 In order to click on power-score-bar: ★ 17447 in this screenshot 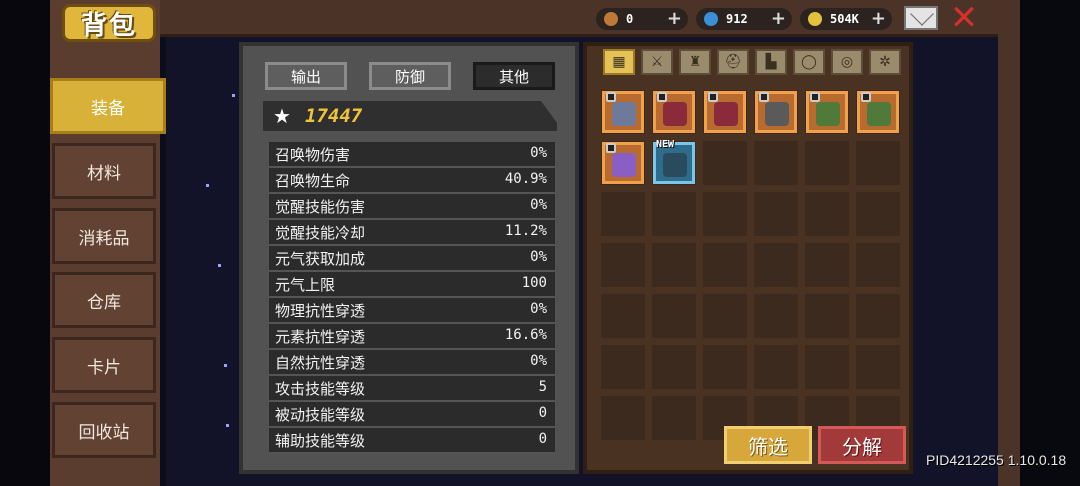, I will do `click(413, 116)`.